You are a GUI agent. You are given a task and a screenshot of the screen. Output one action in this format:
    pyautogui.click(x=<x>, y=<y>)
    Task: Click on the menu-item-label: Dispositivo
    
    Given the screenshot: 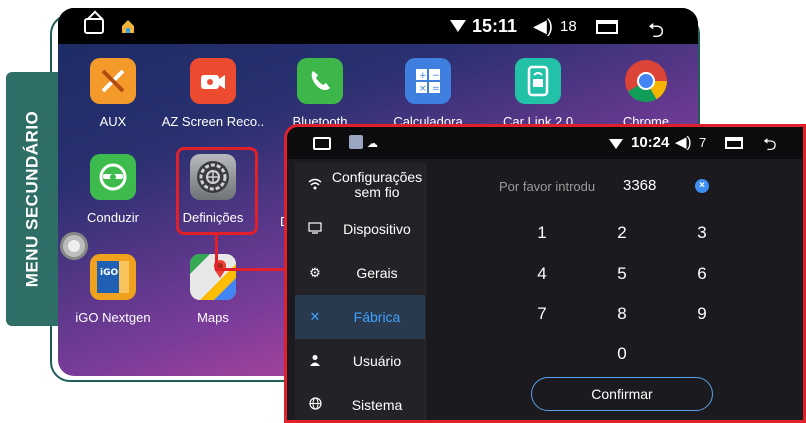 What is the action you would take?
    pyautogui.click(x=377, y=229)
    